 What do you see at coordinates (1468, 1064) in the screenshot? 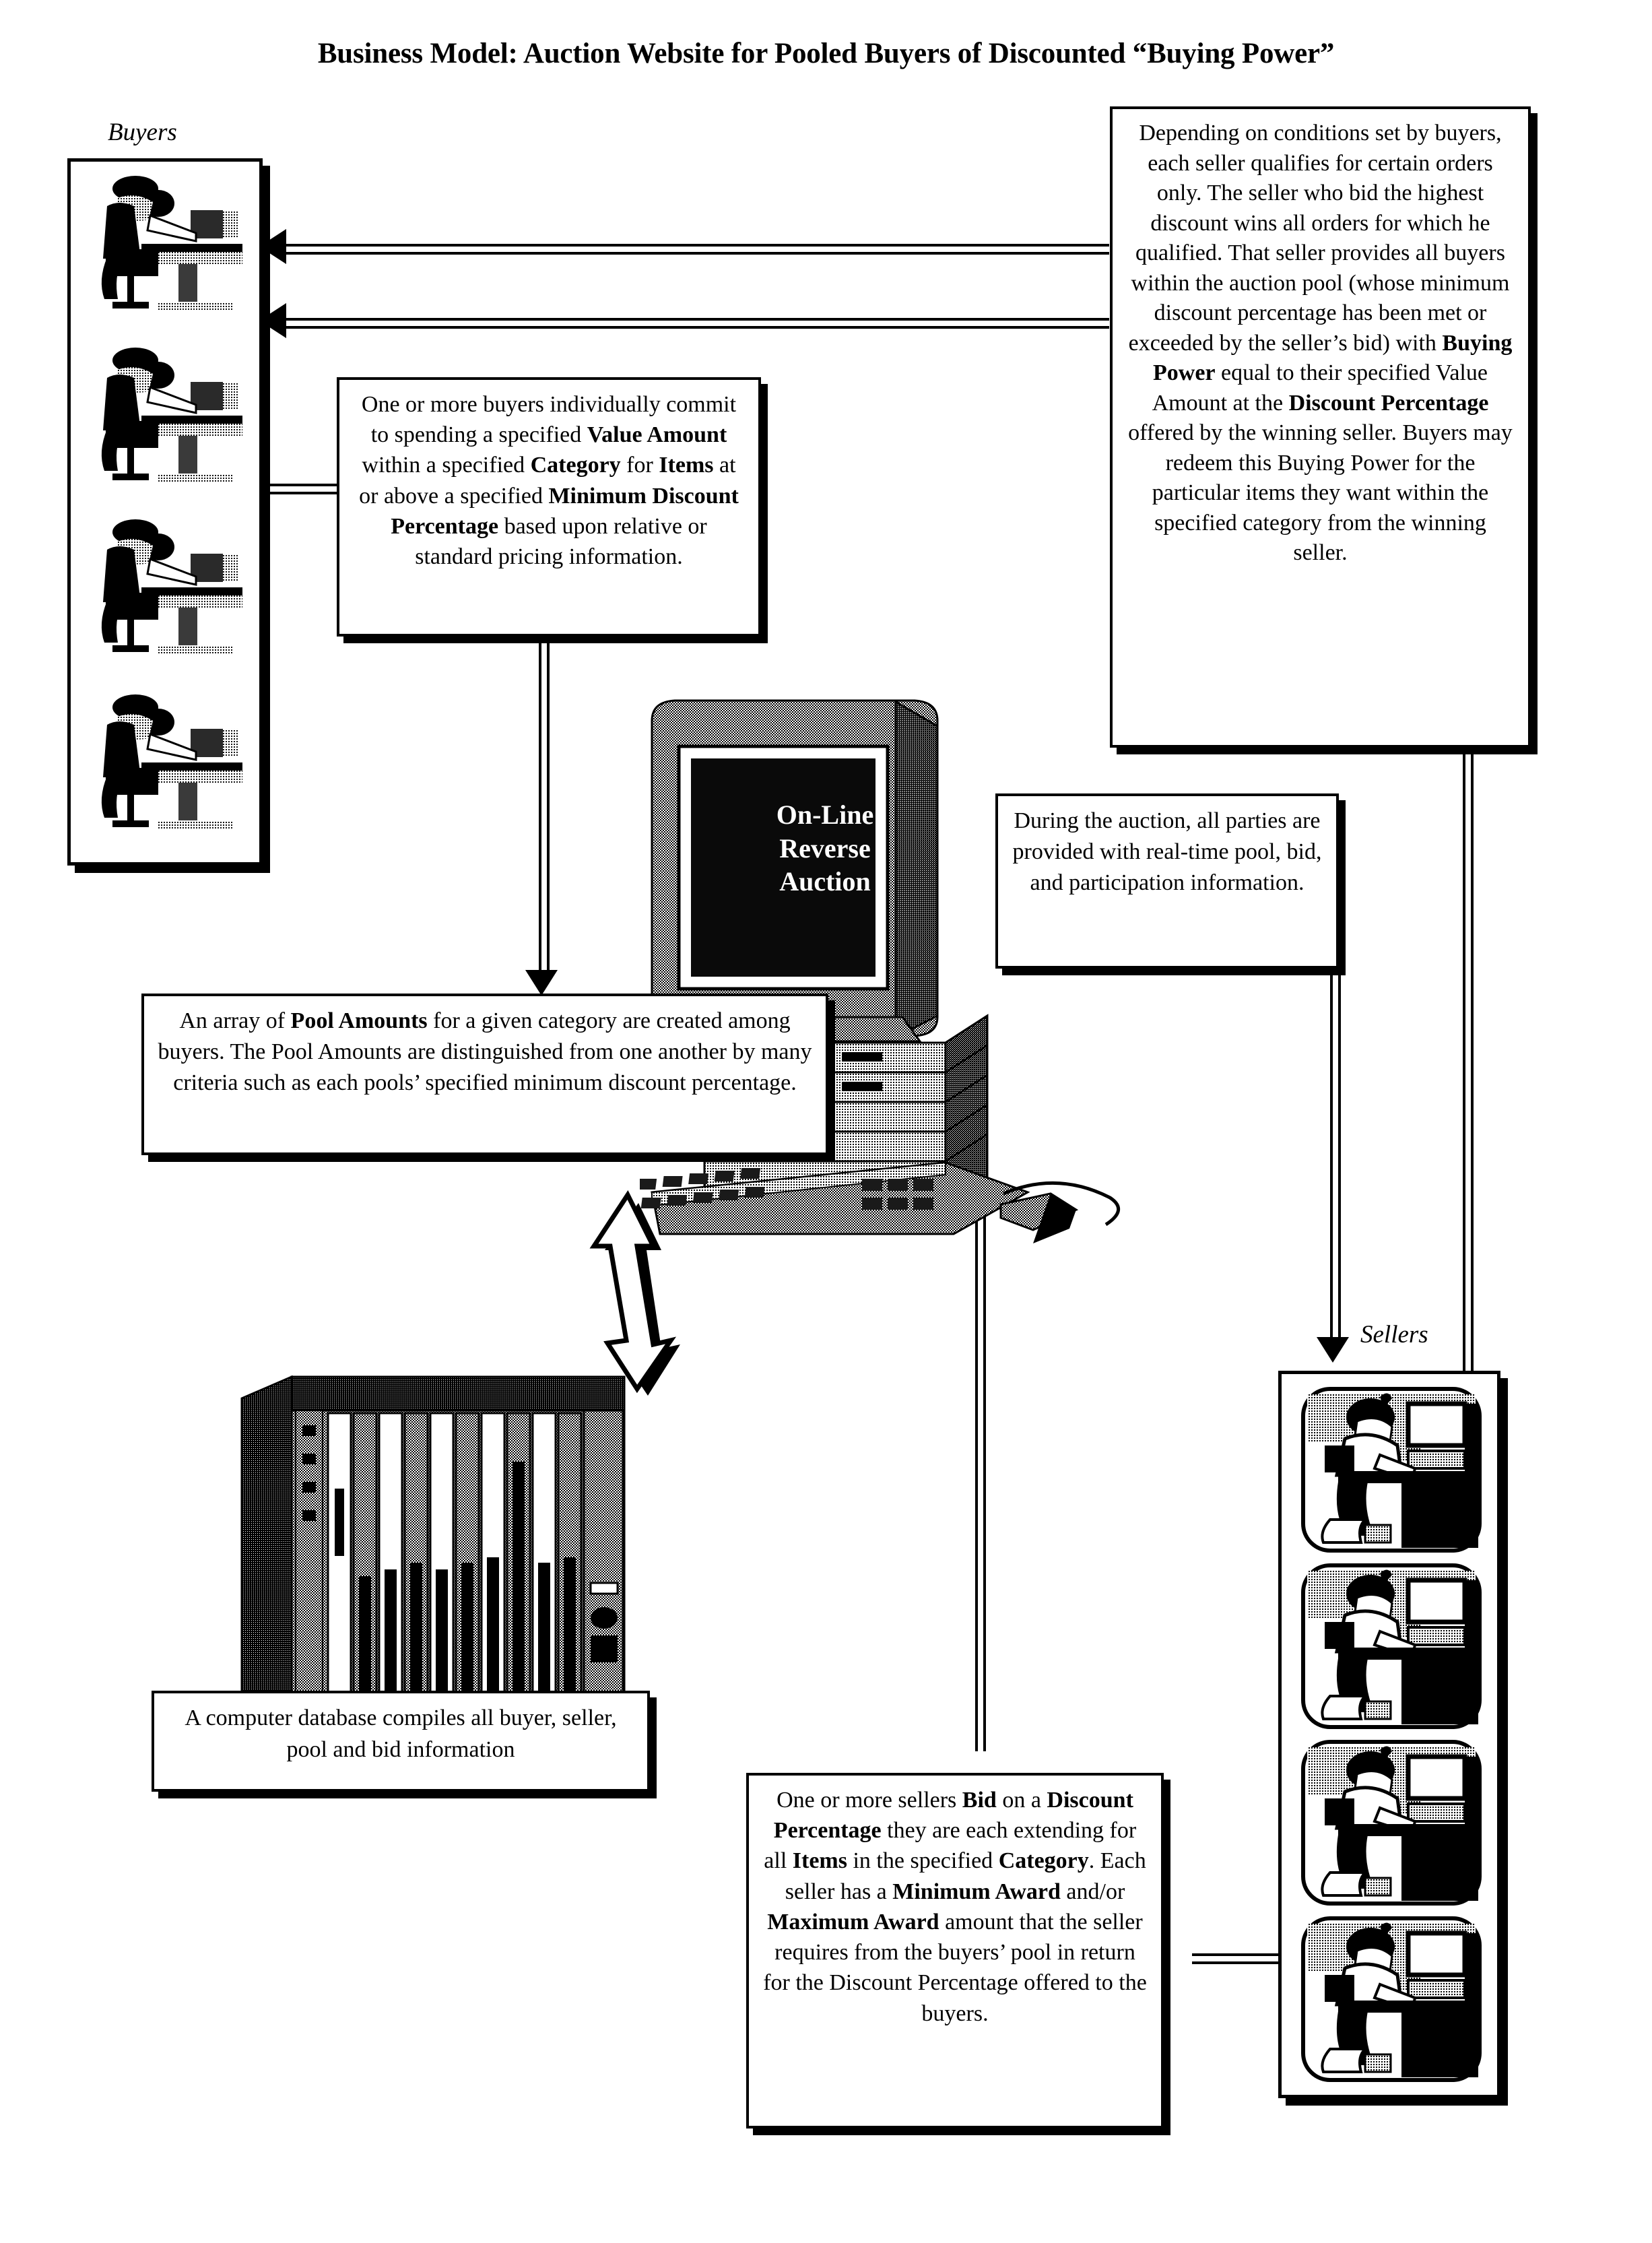
I see `connector-qualifies-to-sellers` at bounding box center [1468, 1064].